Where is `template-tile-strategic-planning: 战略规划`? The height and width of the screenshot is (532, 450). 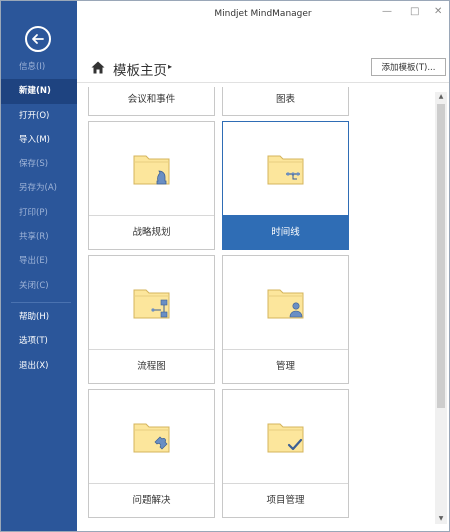
template-tile-strategic-planning: 战略规划 is located at coordinates (151, 185).